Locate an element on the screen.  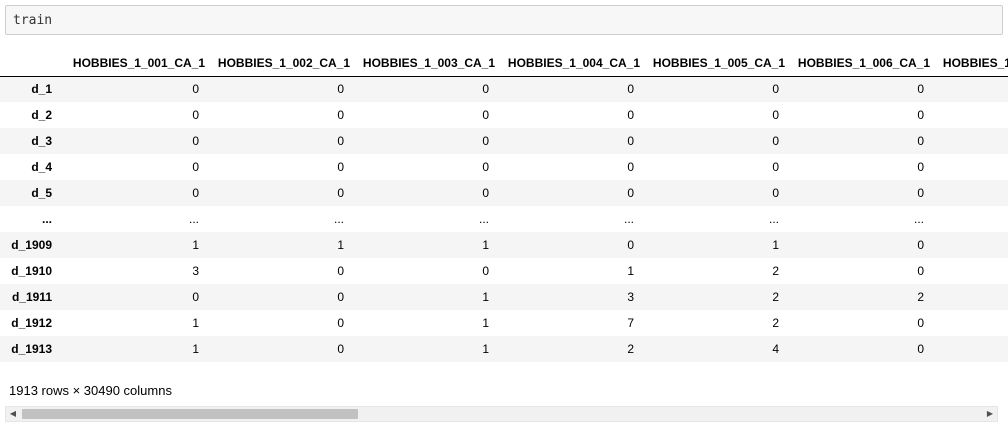
row-index: d_4 is located at coordinates (41, 167).